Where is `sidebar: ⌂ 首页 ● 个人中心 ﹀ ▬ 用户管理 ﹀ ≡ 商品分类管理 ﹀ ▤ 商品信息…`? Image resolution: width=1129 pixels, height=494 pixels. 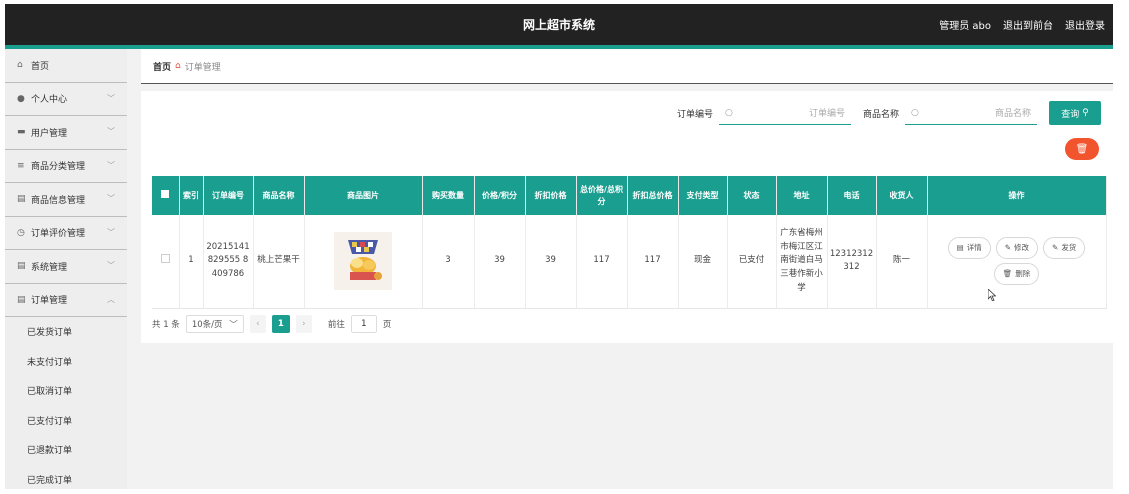
sidebar: ⌂ 首页 ● 个人中心 ﹀ ▬ 用户管理 ﹀ ≡ 商品分类管理 ﹀ ▤ 商品信息… is located at coordinates (66, 269).